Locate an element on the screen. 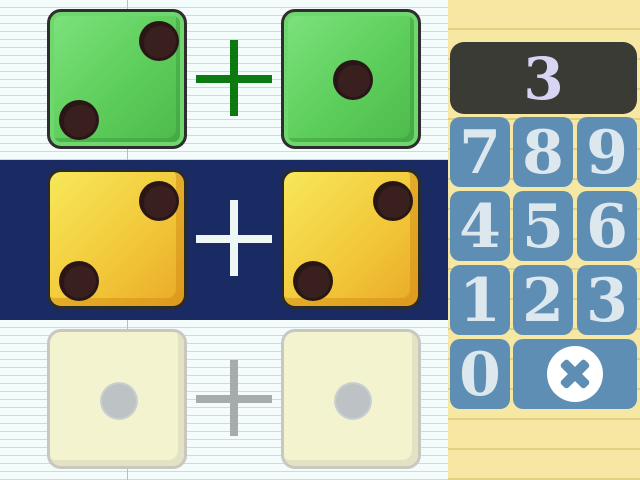 This screenshot has width=640, height=480. key-4: 4 is located at coordinates (480, 226).